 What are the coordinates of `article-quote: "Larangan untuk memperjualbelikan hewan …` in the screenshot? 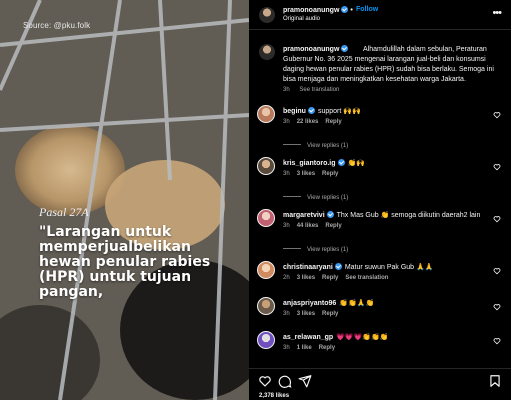 It's located at (125, 262).